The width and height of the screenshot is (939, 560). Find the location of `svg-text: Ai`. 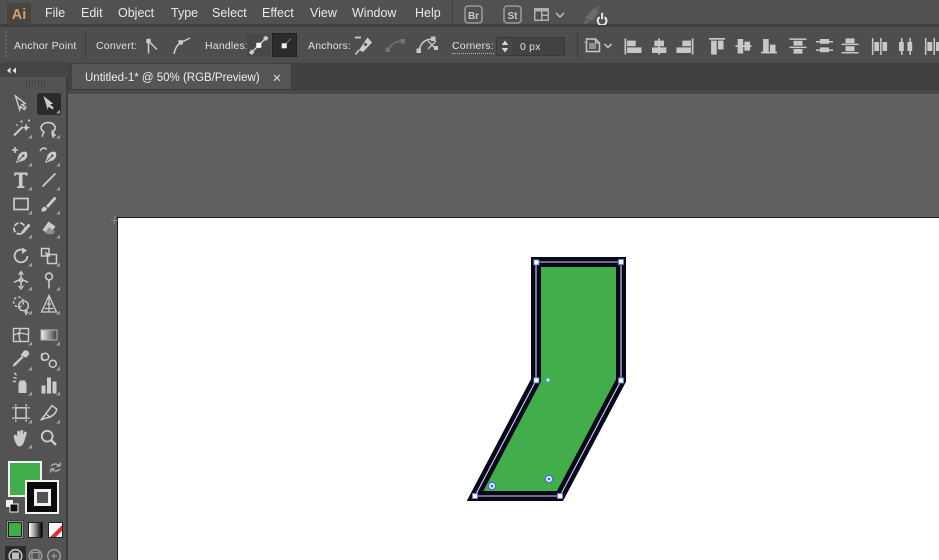

svg-text: Ai is located at coordinates (19, 15).